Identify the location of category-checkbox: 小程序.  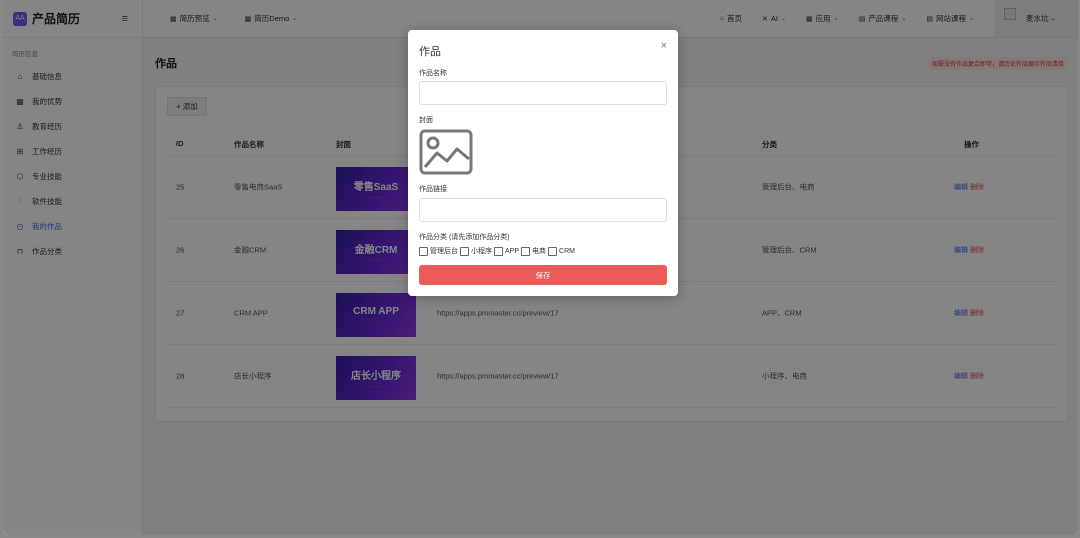
(476, 251).